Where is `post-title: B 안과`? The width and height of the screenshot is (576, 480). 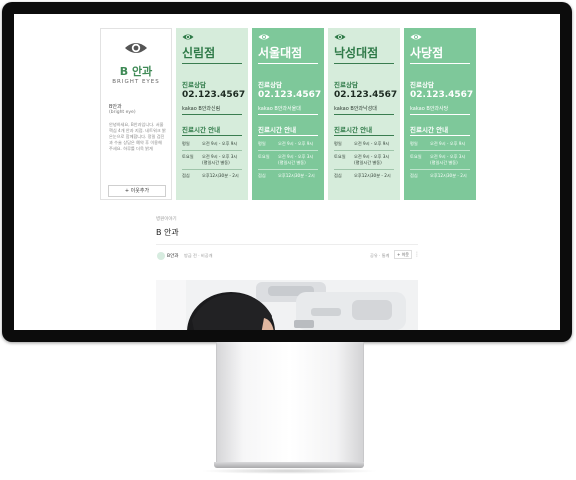 post-title: B 안과 is located at coordinates (167, 232).